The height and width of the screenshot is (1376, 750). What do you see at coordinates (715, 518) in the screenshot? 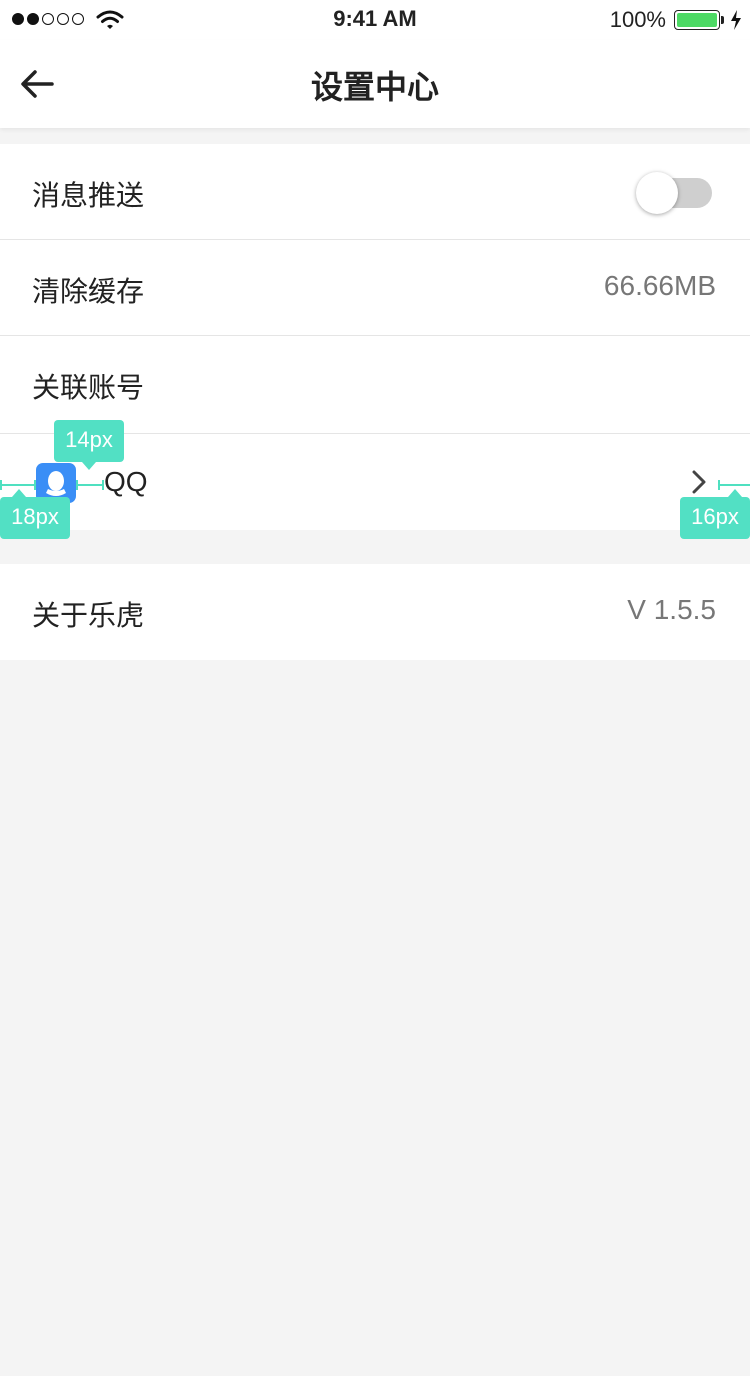
I see `right-margin-tag: 16px` at bounding box center [715, 518].